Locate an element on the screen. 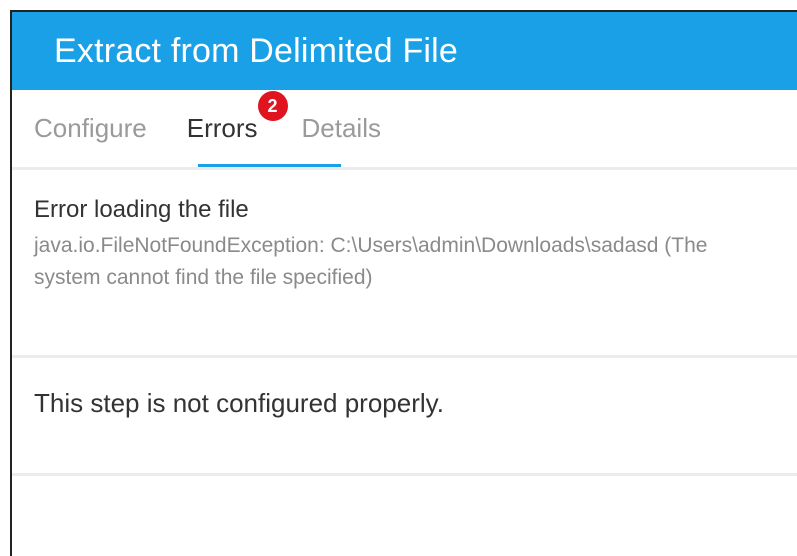 The width and height of the screenshot is (797, 556). tab-bar: Configure Errors 2 Details is located at coordinates (404, 130).